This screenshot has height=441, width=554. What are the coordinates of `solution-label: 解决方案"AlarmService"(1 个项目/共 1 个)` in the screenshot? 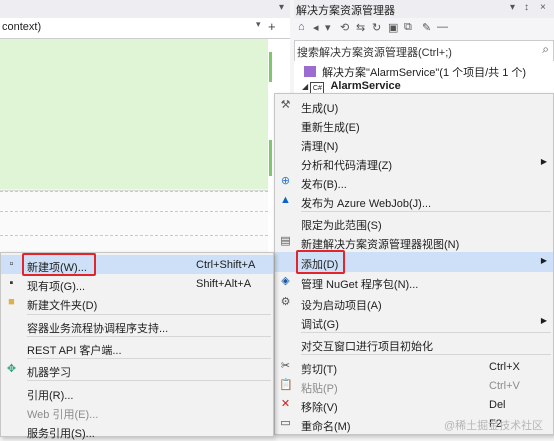 It's located at (424, 73).